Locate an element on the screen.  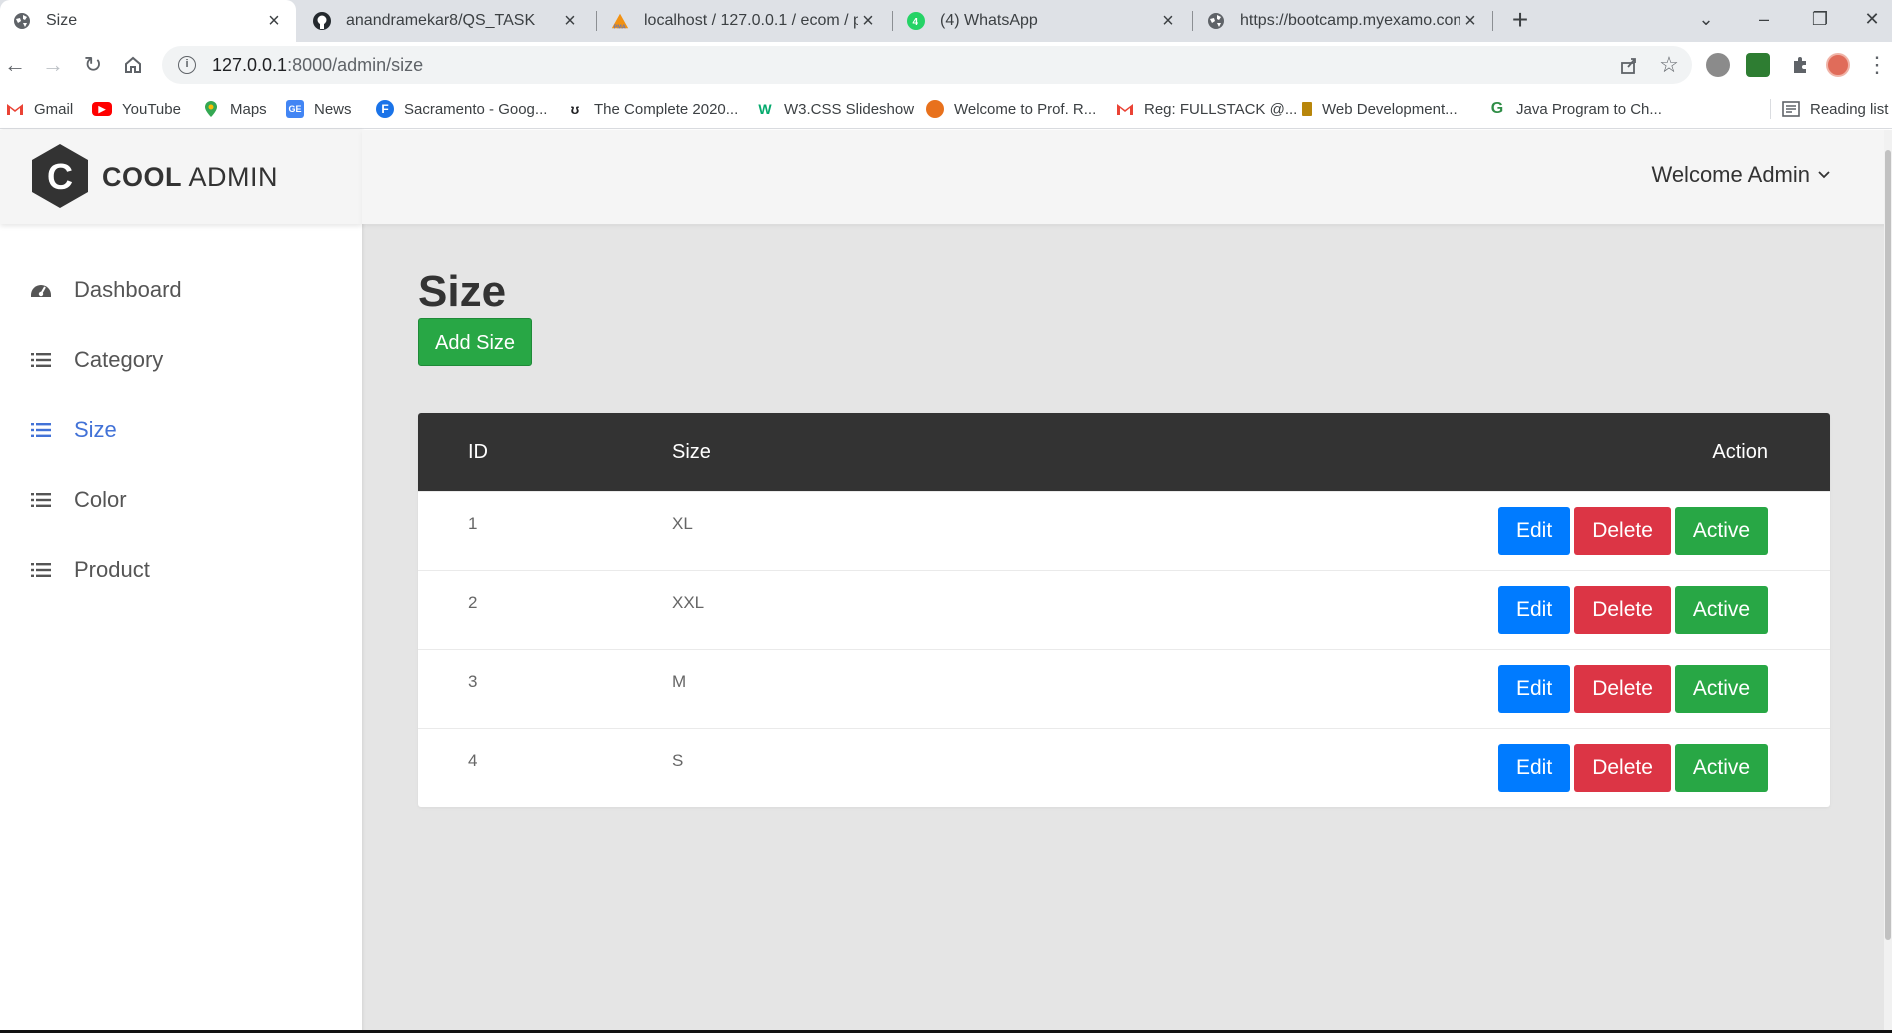
browser-tab-size: Size × is located at coordinates (148, 21).